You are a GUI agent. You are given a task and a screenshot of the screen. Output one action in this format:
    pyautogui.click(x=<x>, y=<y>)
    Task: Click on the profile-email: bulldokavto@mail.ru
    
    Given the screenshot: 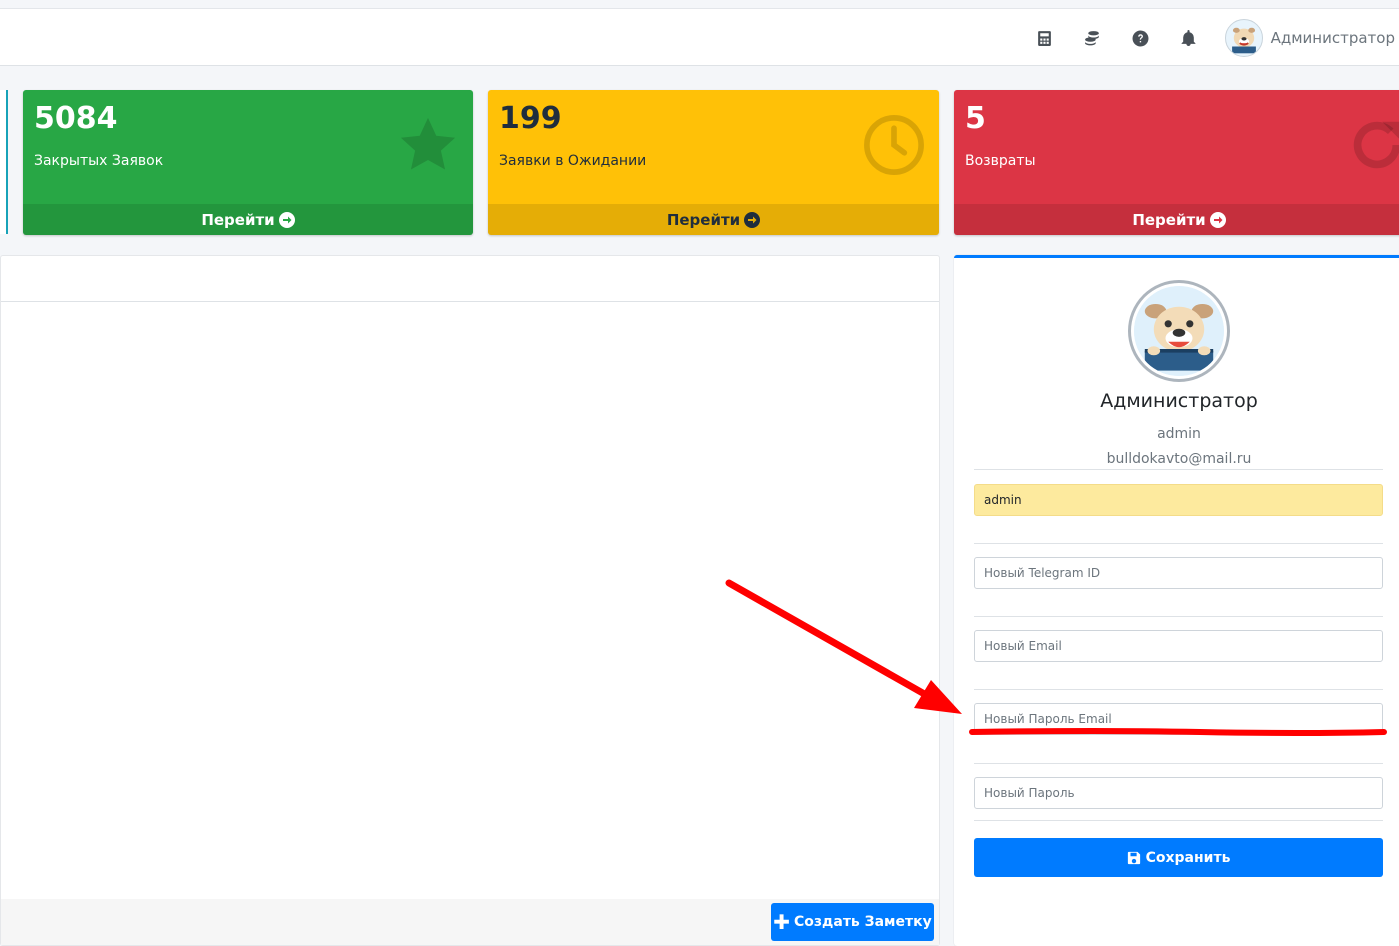 What is the action you would take?
    pyautogui.click(x=1179, y=459)
    